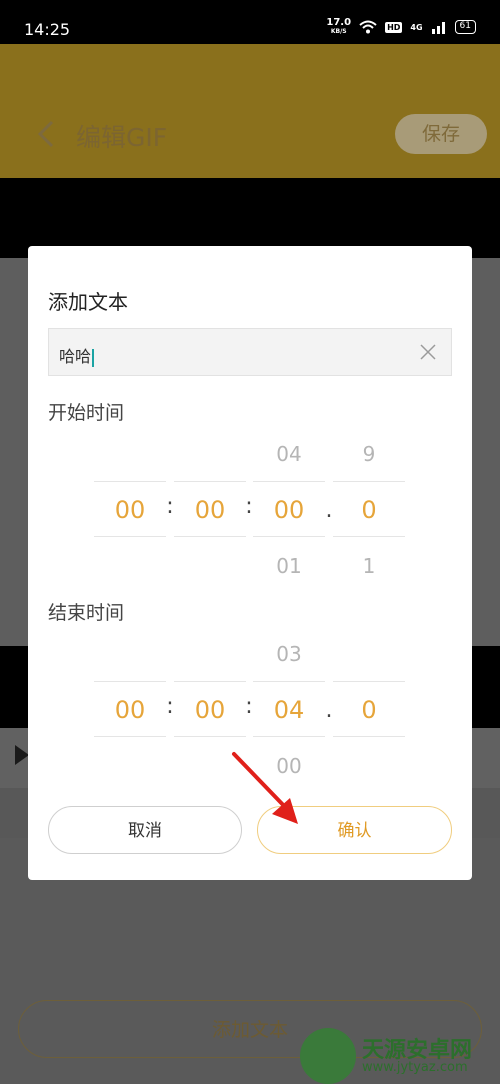 Image resolution: width=500 pixels, height=1084 pixels. Describe the element at coordinates (250, 352) in the screenshot. I see `text-input: 哈哈` at that location.